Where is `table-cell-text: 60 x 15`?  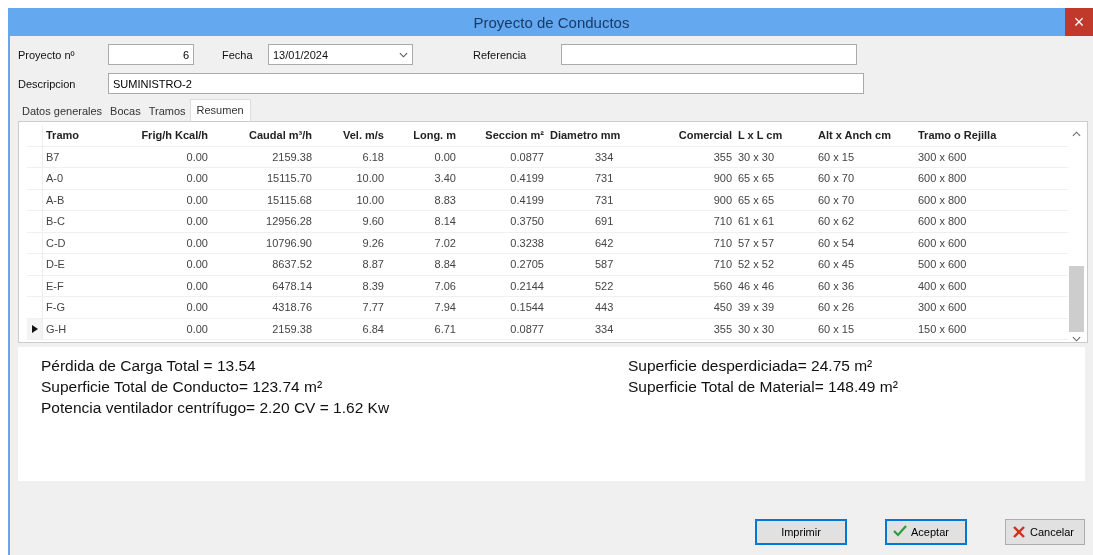
table-cell-text: 60 x 15 is located at coordinates (836, 328).